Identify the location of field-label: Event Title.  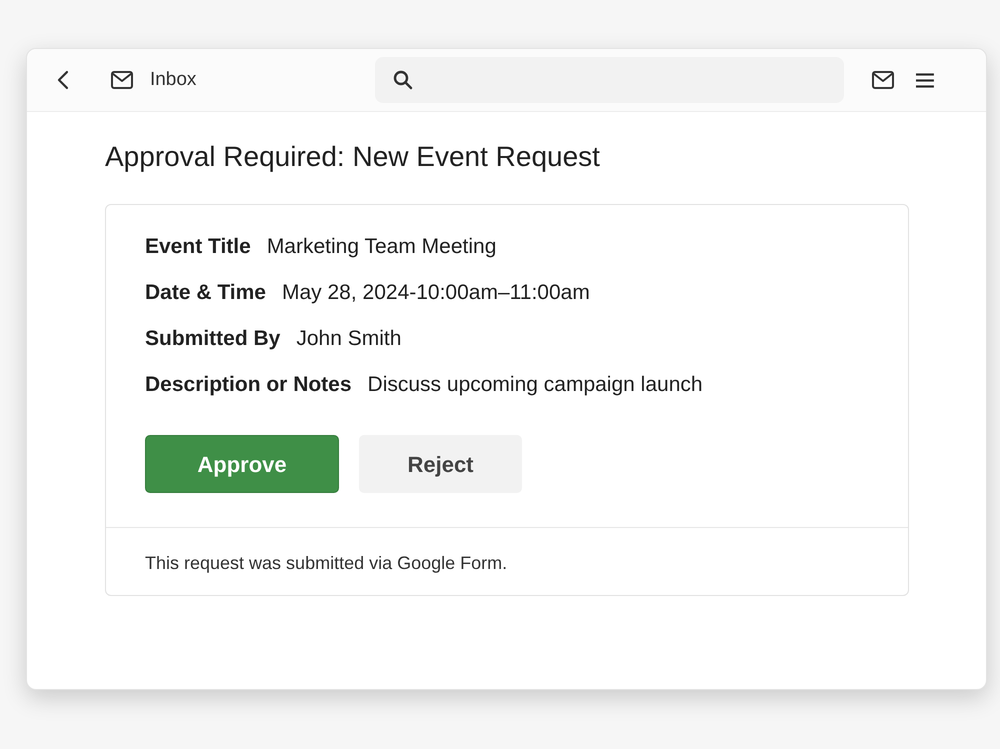
(198, 247).